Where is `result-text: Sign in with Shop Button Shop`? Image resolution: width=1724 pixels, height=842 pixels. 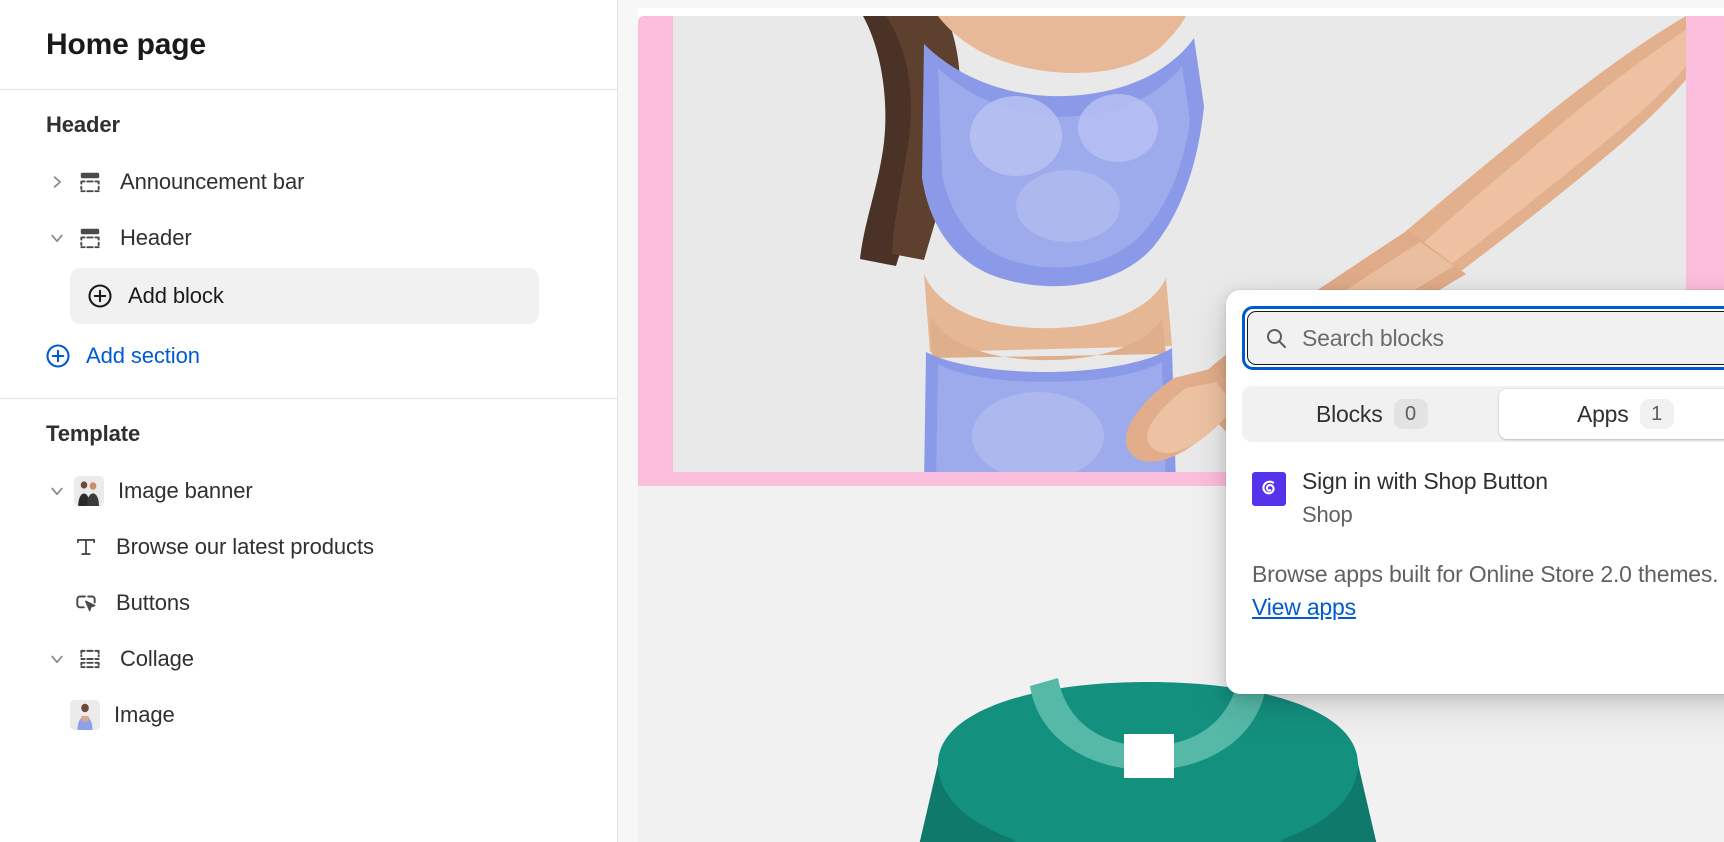
result-text: Sign in with Shop Button Shop is located at coordinates (1425, 498).